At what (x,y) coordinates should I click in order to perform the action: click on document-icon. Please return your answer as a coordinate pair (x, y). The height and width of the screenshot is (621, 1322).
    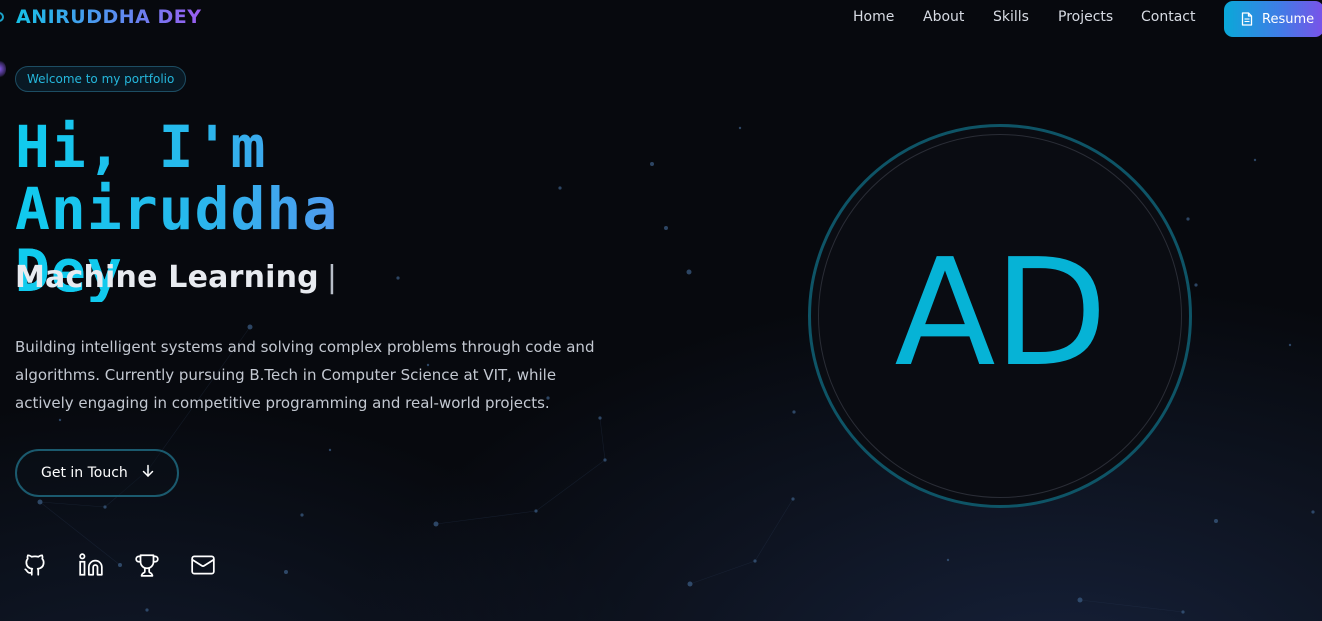
    Looking at the image, I should click on (1247, 19).